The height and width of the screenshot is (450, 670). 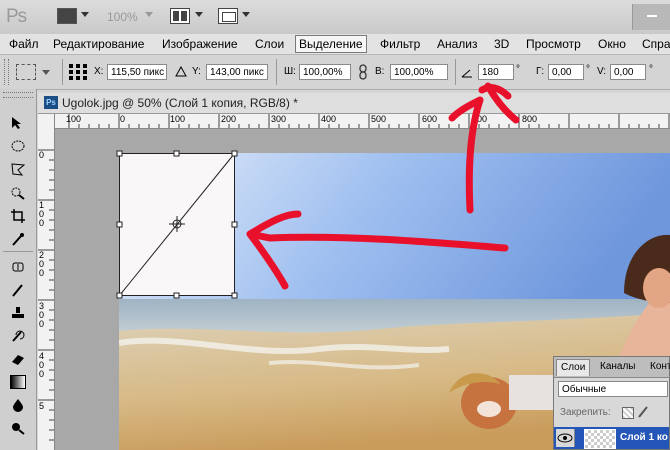 What do you see at coordinates (180, 16) in the screenshot?
I see `arrange-documents-icon` at bounding box center [180, 16].